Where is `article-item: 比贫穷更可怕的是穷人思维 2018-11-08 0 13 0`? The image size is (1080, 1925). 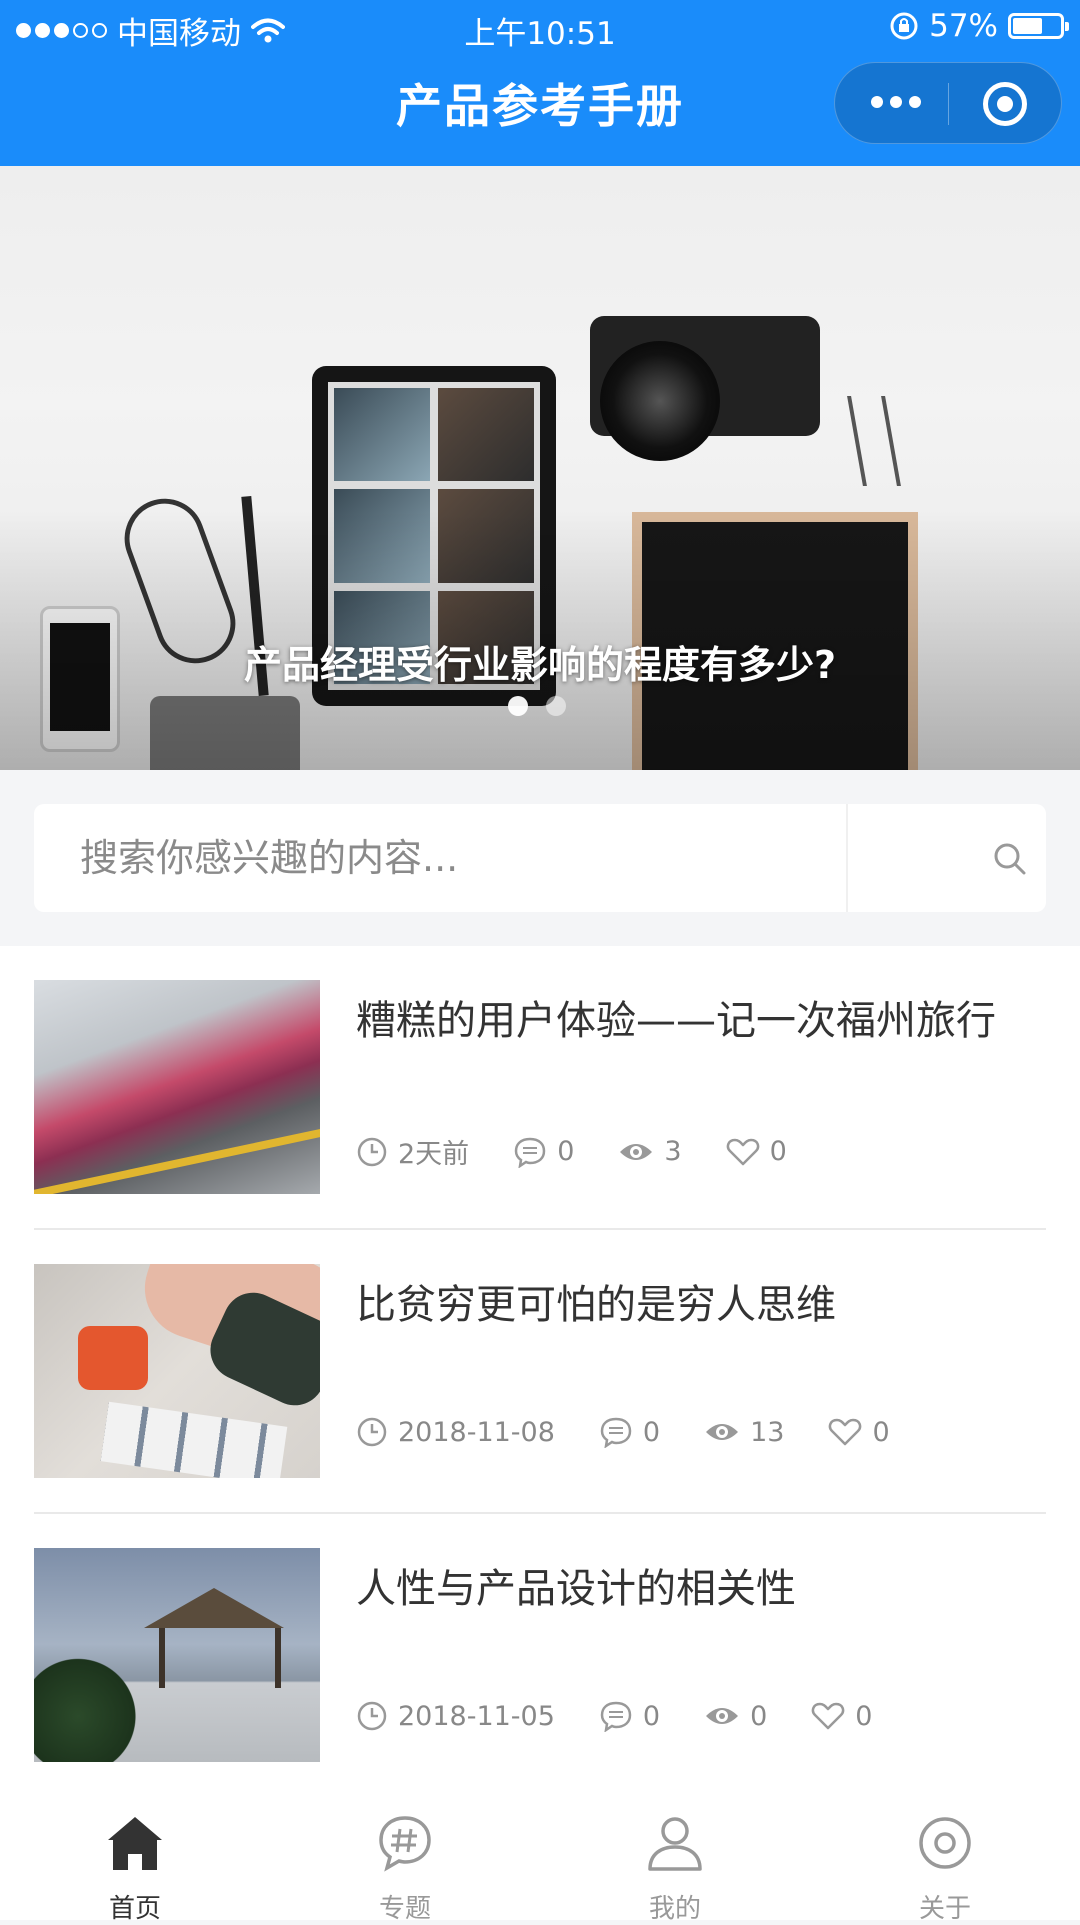 article-item: 比贫穷更可怕的是穷人思维 2018-11-08 0 13 0 is located at coordinates (540, 1371).